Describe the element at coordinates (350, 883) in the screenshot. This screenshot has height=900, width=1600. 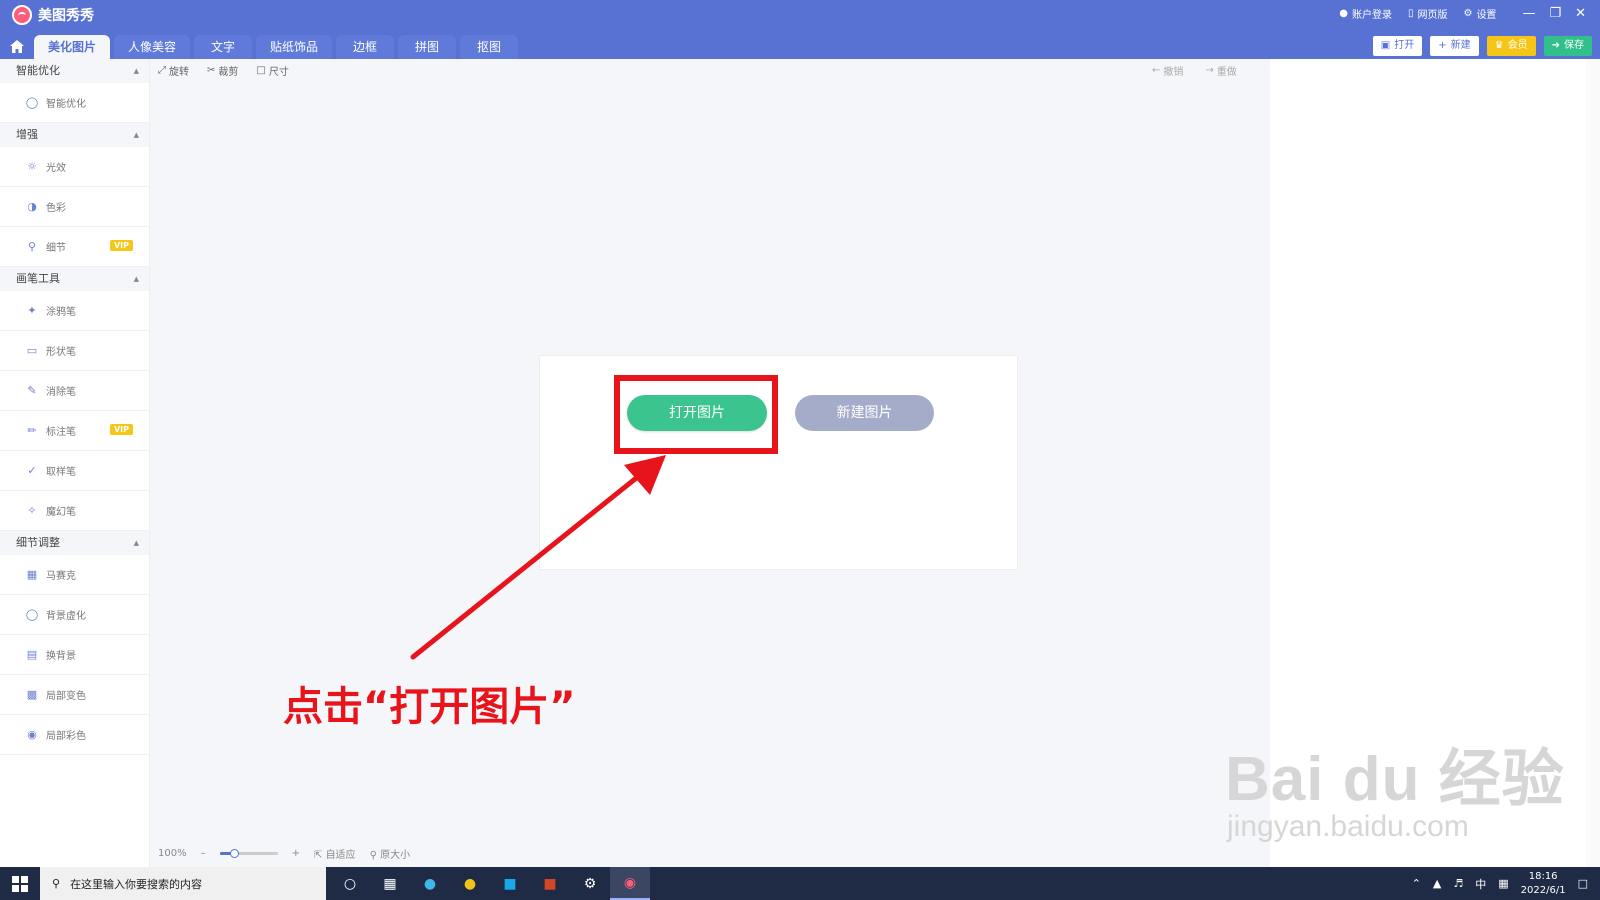
I see `cortana-icon: ○` at that location.